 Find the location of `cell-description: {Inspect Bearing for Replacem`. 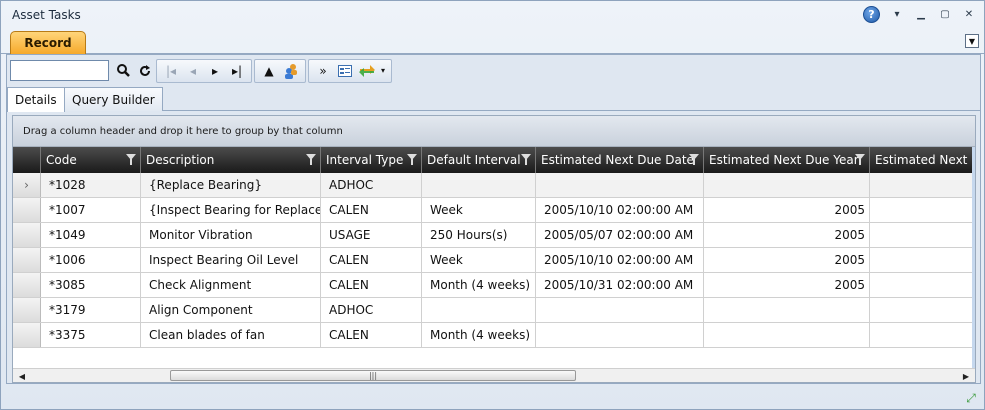

cell-description: {Inspect Bearing for Replacem is located at coordinates (231, 210).